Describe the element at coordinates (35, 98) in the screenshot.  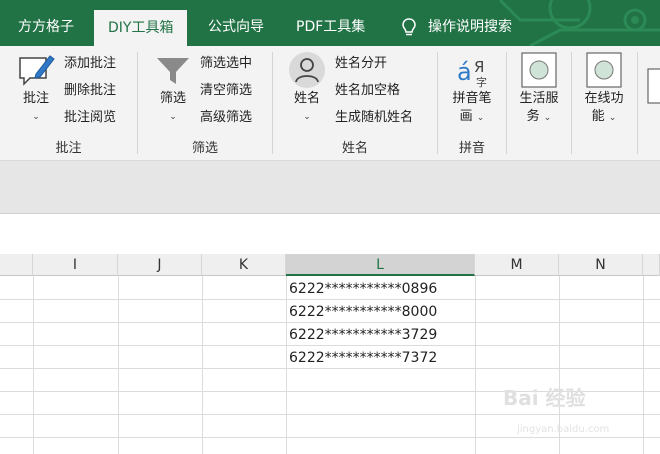
I see `annotate-label: 批注` at that location.